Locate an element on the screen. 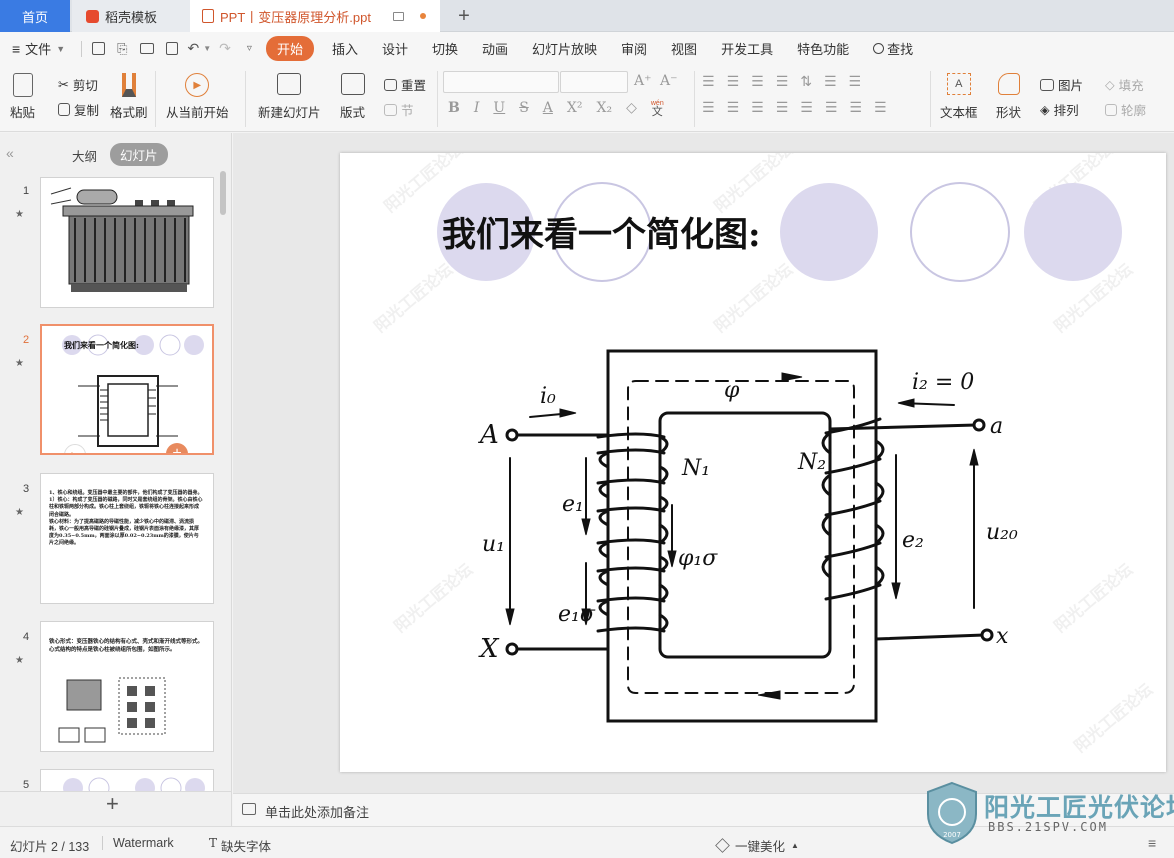 This screenshot has width=1174, height=858. label-phi: φ is located at coordinates (732, 390).